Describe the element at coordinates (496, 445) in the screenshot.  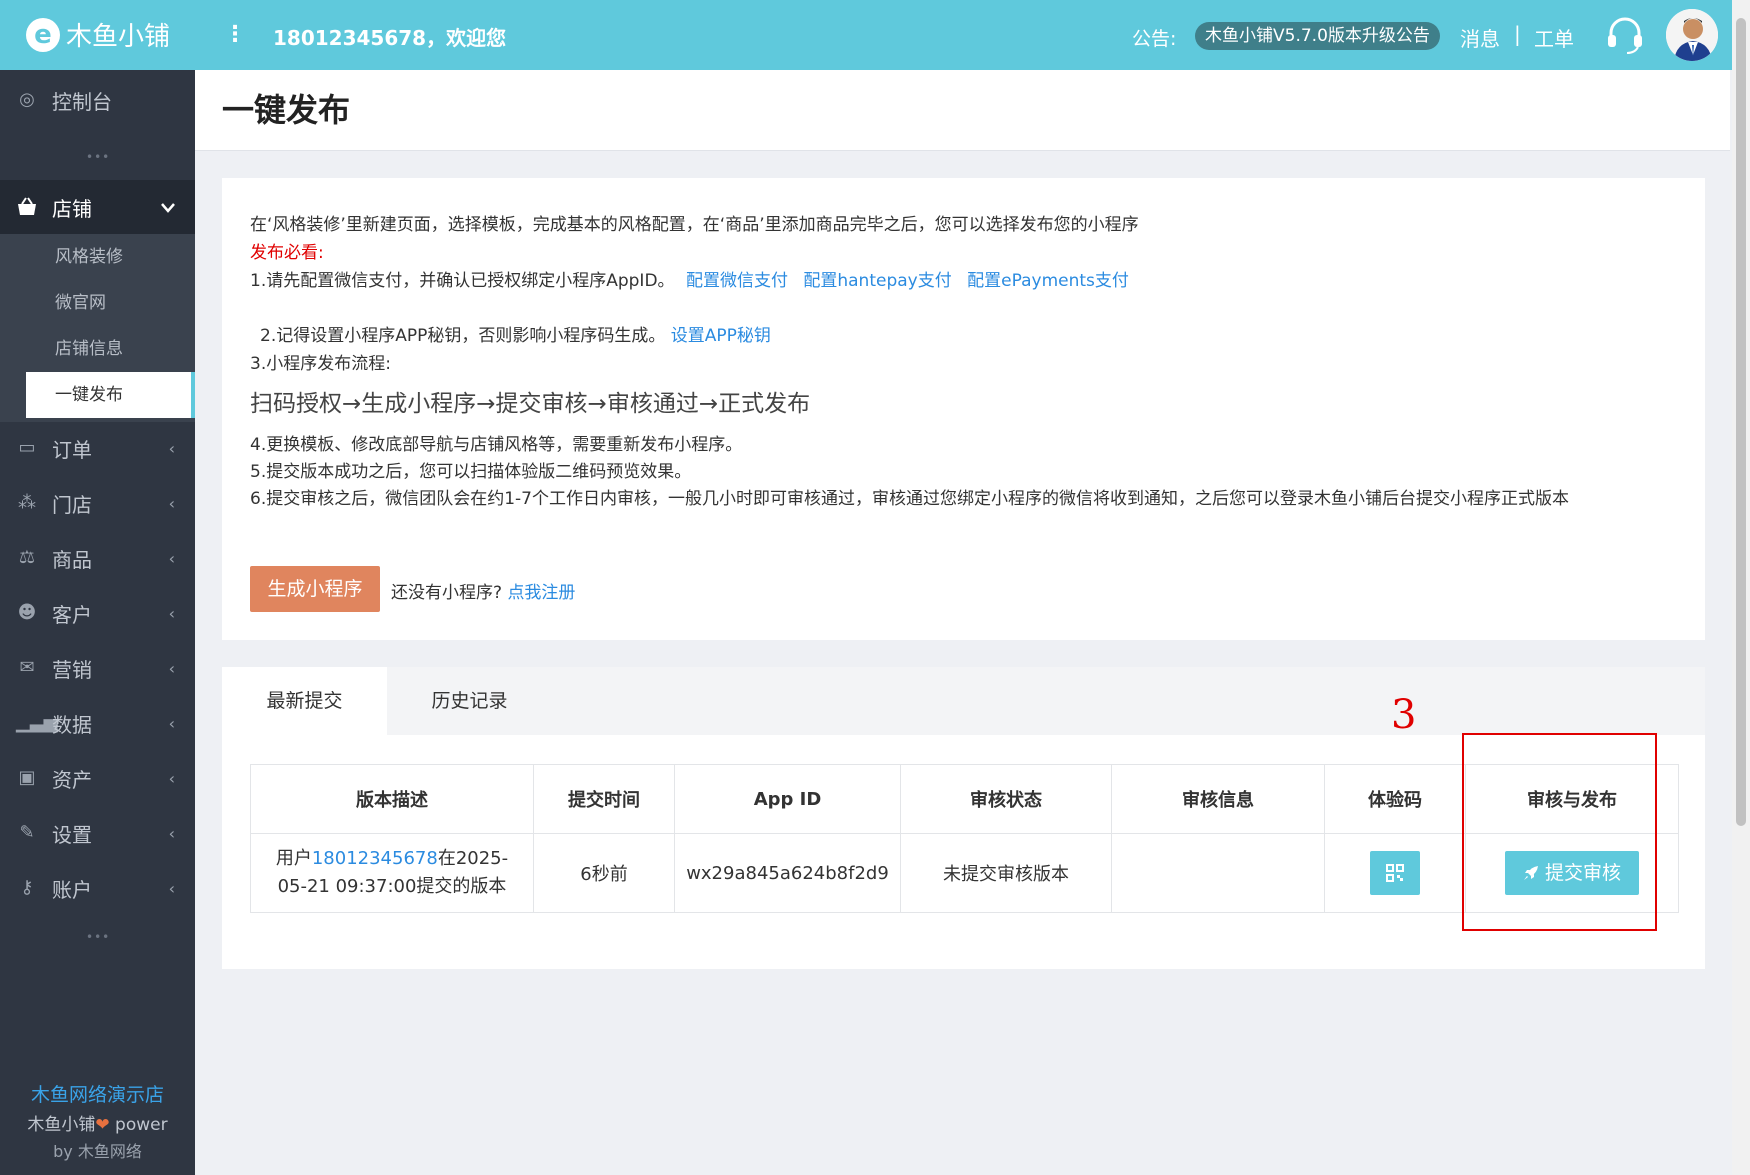
I see `step-4: 4.更换模板、修改底部导航与店铺风格等，需要重新发布小程序。` at that location.